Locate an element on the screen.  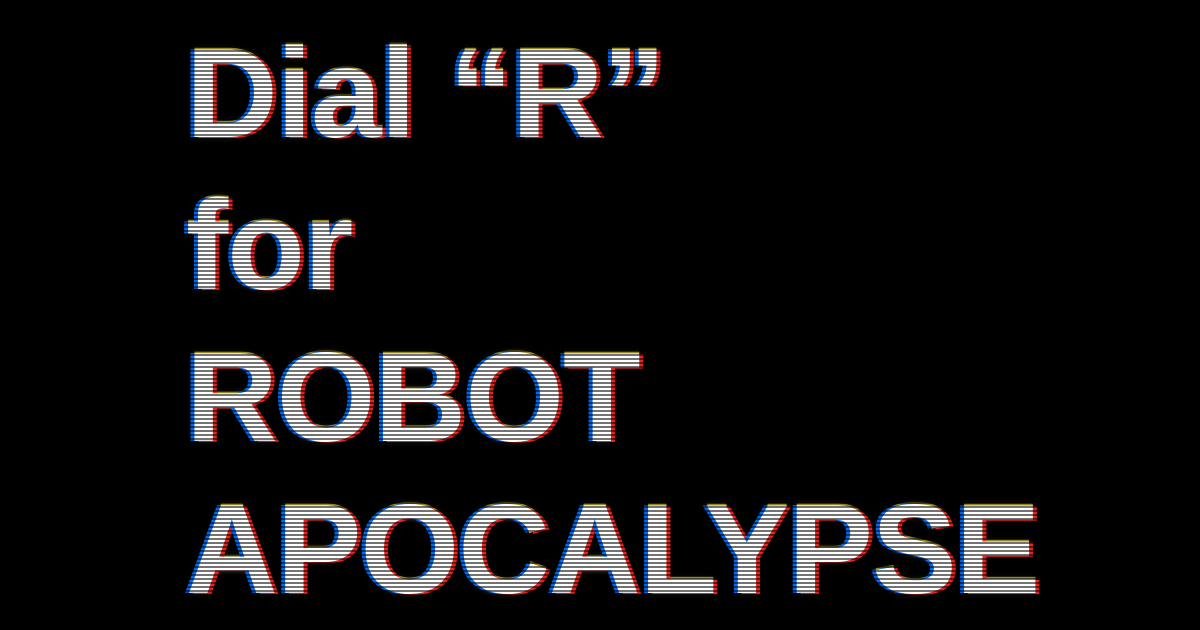
title-line-1: Dial “R” is located at coordinates (426, 93).